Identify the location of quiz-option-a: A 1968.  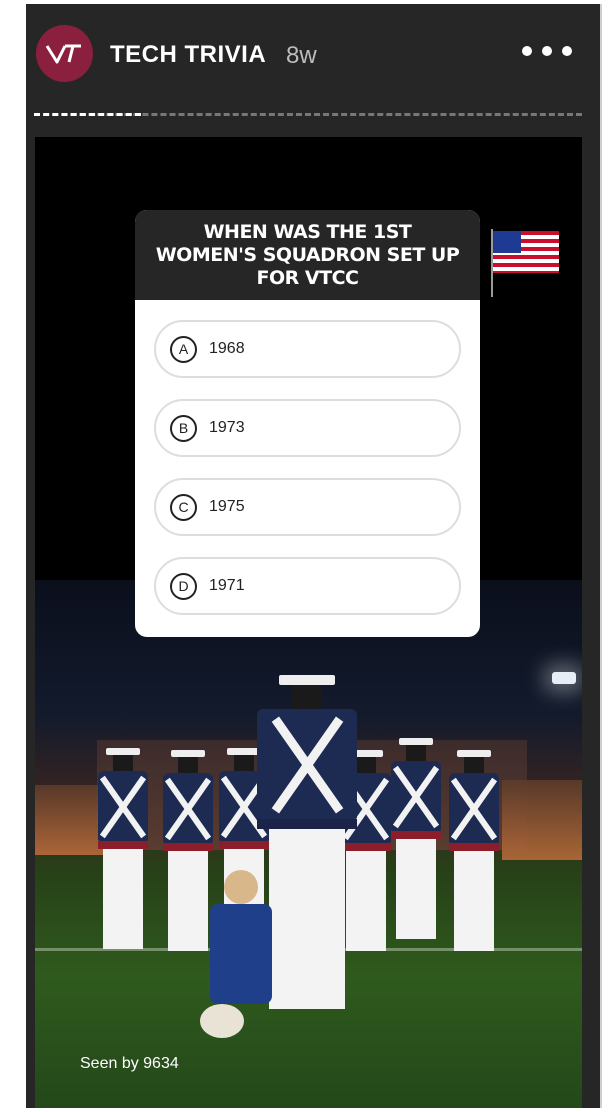
(307, 349).